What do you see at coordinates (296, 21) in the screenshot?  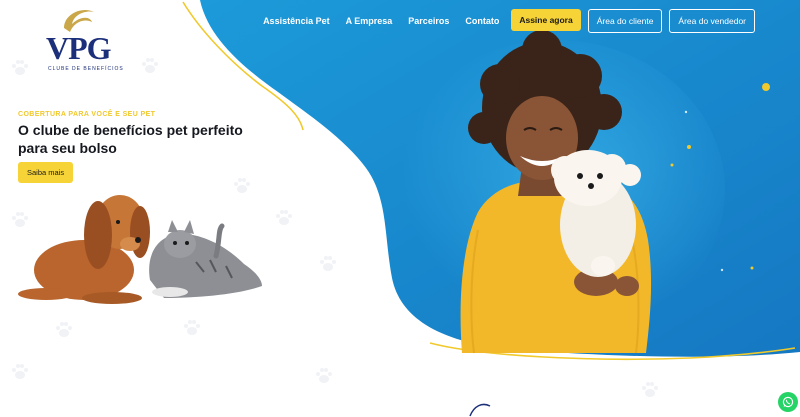 I see `nav-link-assistencia-pet: Assistência Pet` at bounding box center [296, 21].